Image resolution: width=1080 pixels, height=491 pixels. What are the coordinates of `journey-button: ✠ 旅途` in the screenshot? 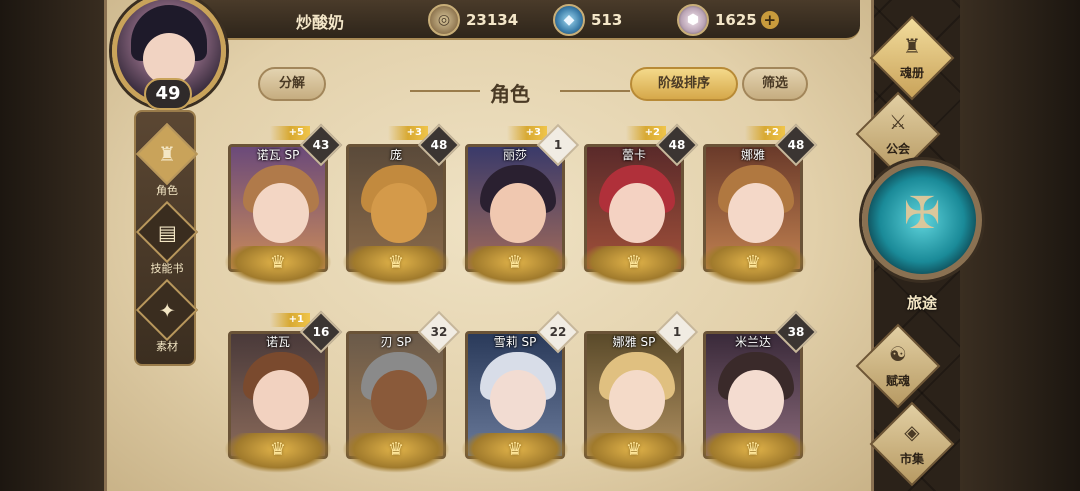 It's located at (922, 236).